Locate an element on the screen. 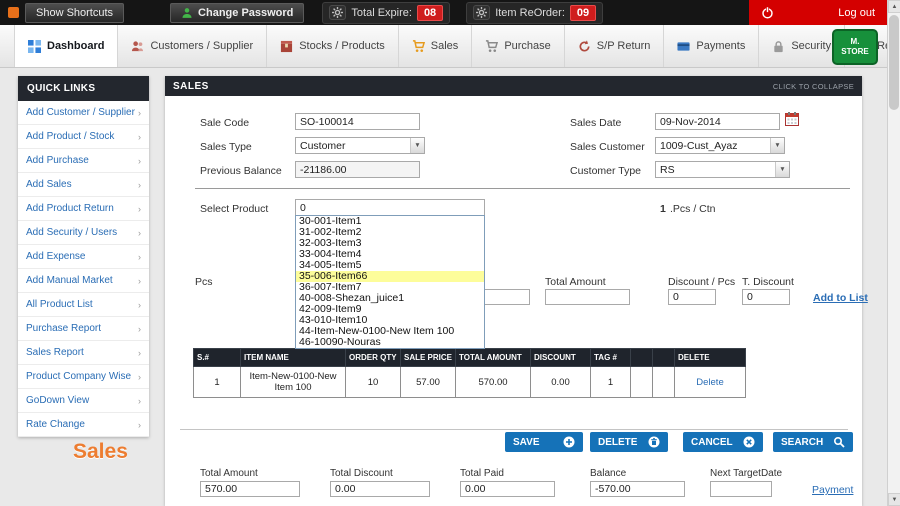 Image resolution: width=900 pixels, height=506 pixels. sales-type-select: Customer ▼ is located at coordinates (360, 145).